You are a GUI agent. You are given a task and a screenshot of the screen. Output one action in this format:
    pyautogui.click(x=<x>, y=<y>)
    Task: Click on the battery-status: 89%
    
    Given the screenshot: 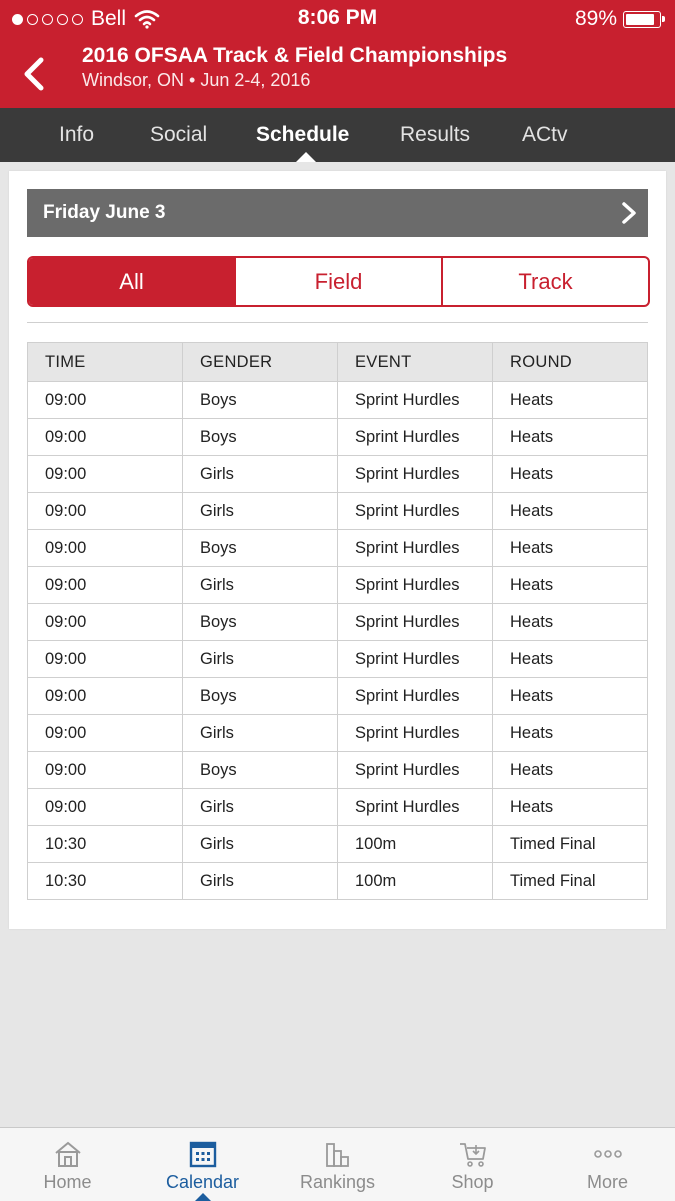 What is the action you would take?
    pyautogui.click(x=619, y=19)
    